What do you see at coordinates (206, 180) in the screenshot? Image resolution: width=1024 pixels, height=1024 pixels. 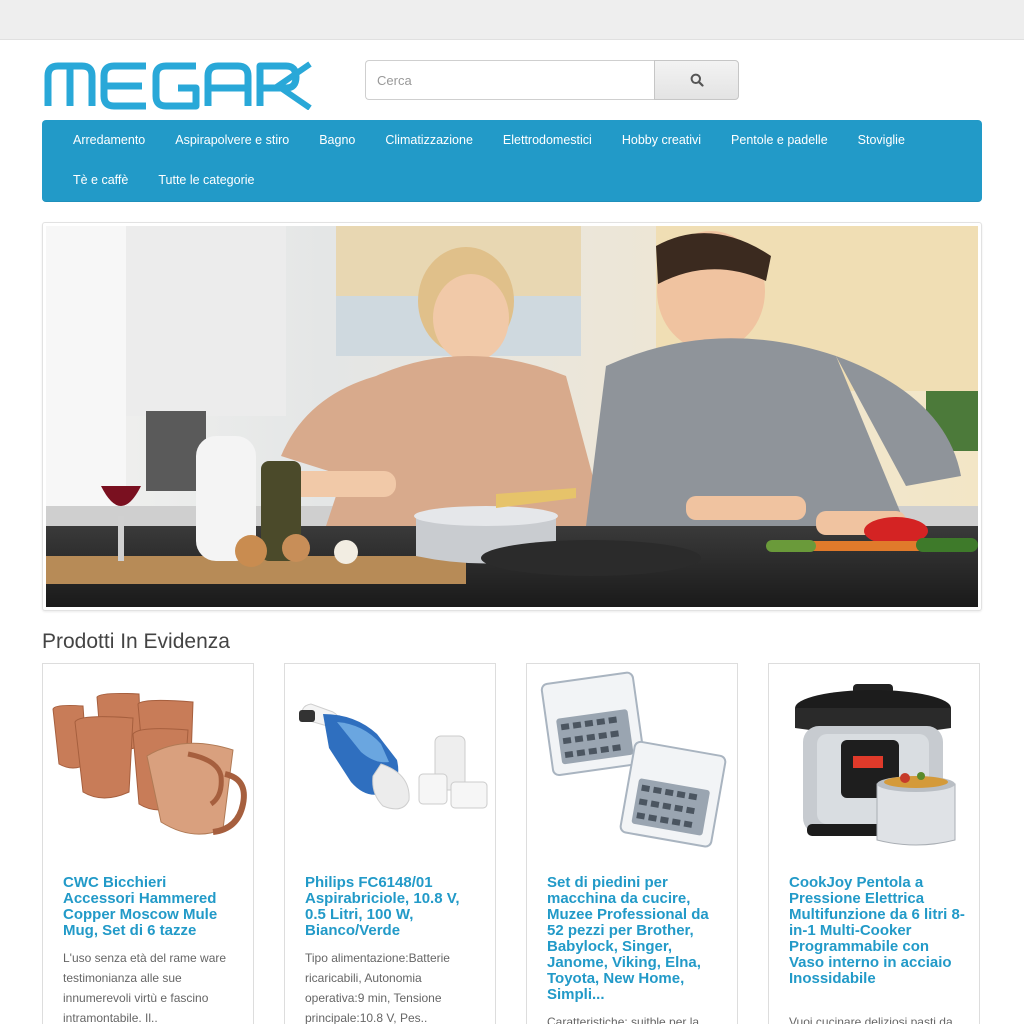 I see `nav-item-tutte-categorie: Tutte le categorie` at bounding box center [206, 180].